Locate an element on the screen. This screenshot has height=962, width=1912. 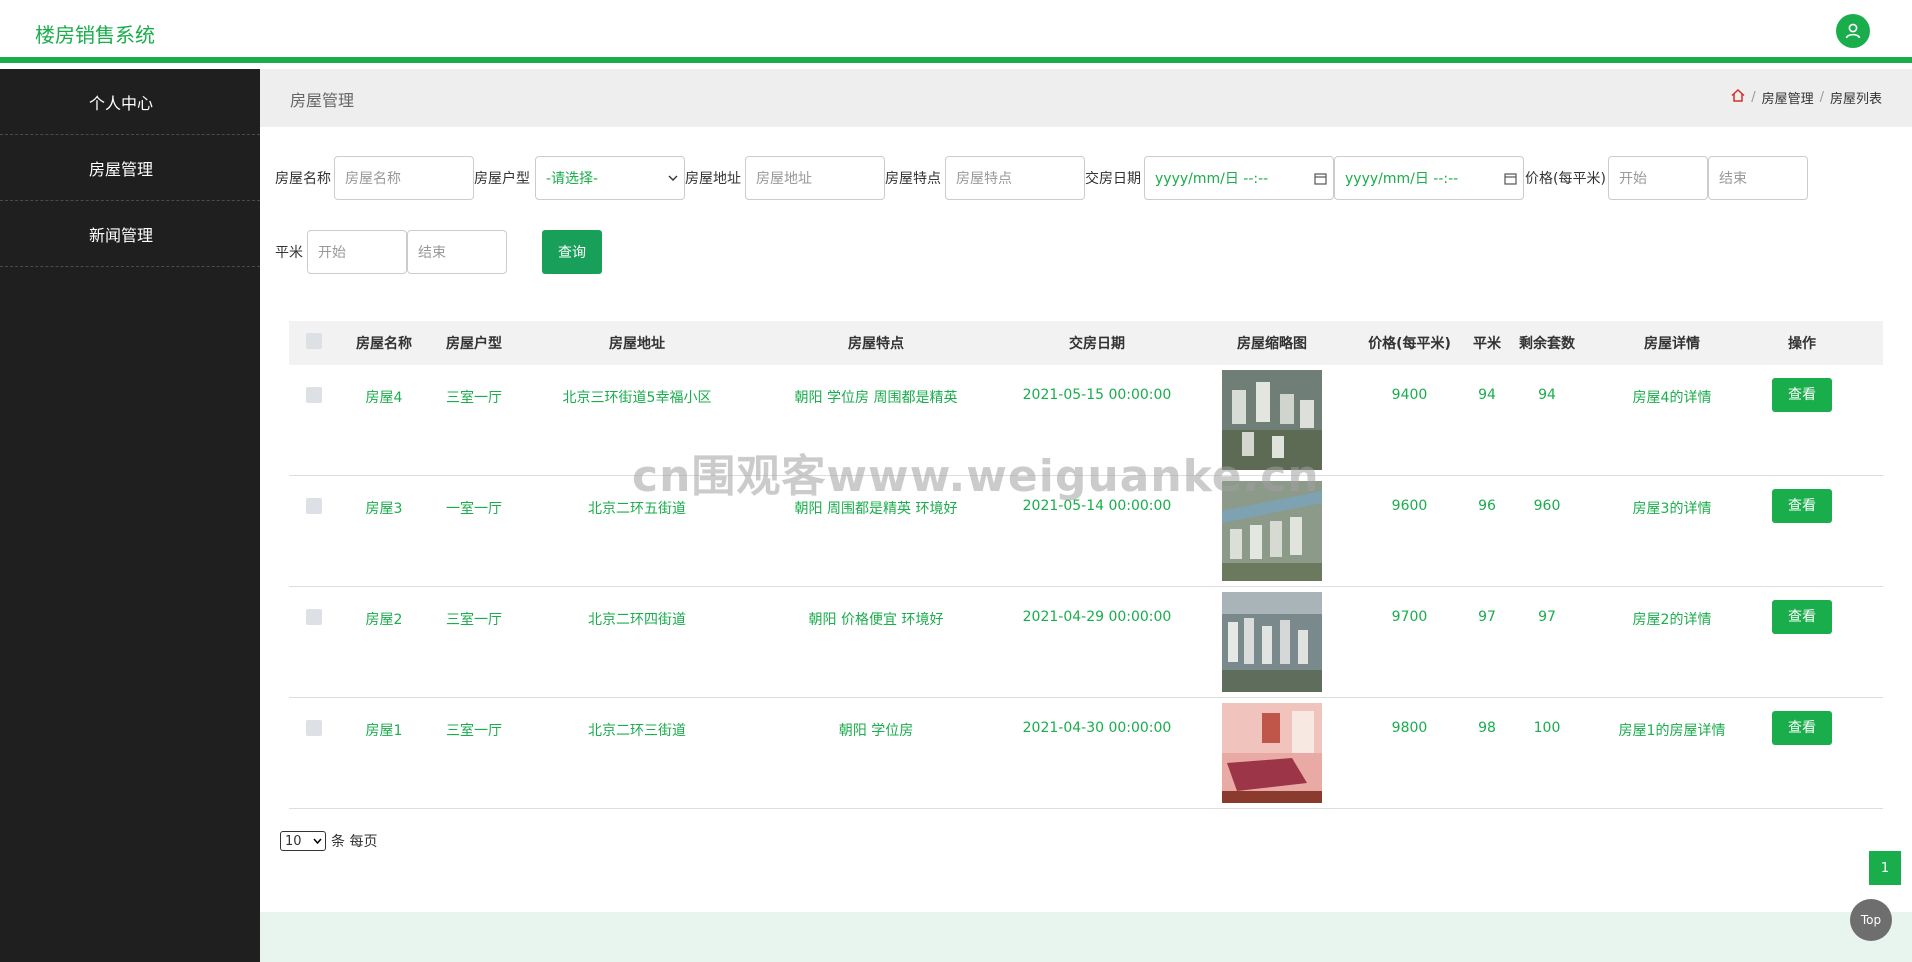
price-cell: 9400 is located at coordinates (1409, 395).